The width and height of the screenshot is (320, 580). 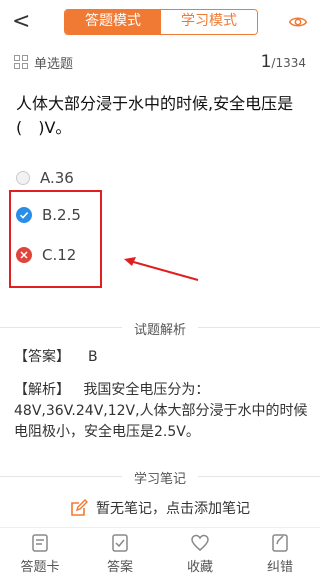 What do you see at coordinates (155, 115) in the screenshot?
I see `question-text: 人体大部分浸于水中的时候,安全电压是( )V。` at bounding box center [155, 115].